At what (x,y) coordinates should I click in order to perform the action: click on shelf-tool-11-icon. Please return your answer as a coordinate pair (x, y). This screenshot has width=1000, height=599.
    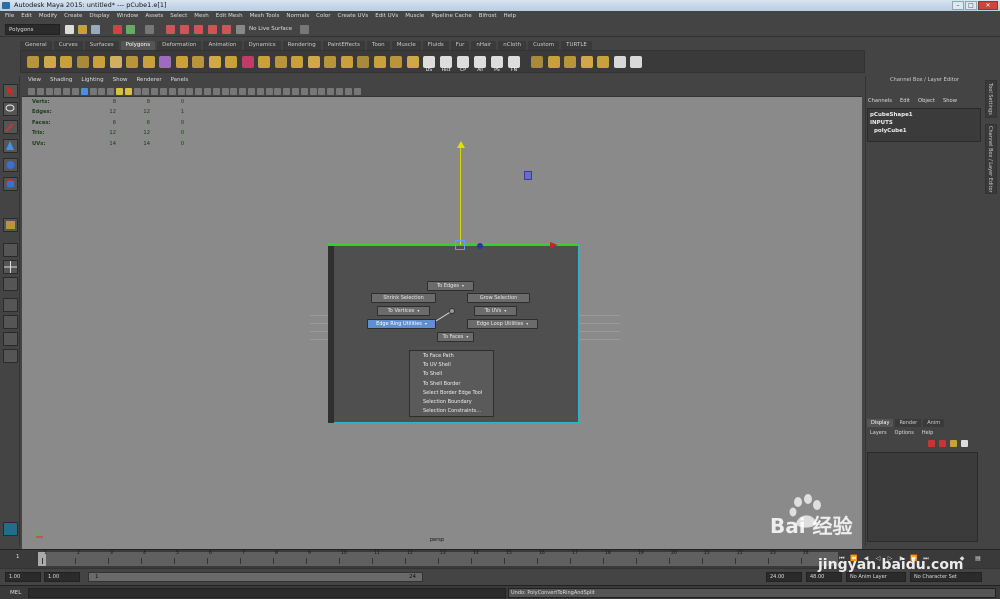
    Looking at the image, I should click on (198, 62).